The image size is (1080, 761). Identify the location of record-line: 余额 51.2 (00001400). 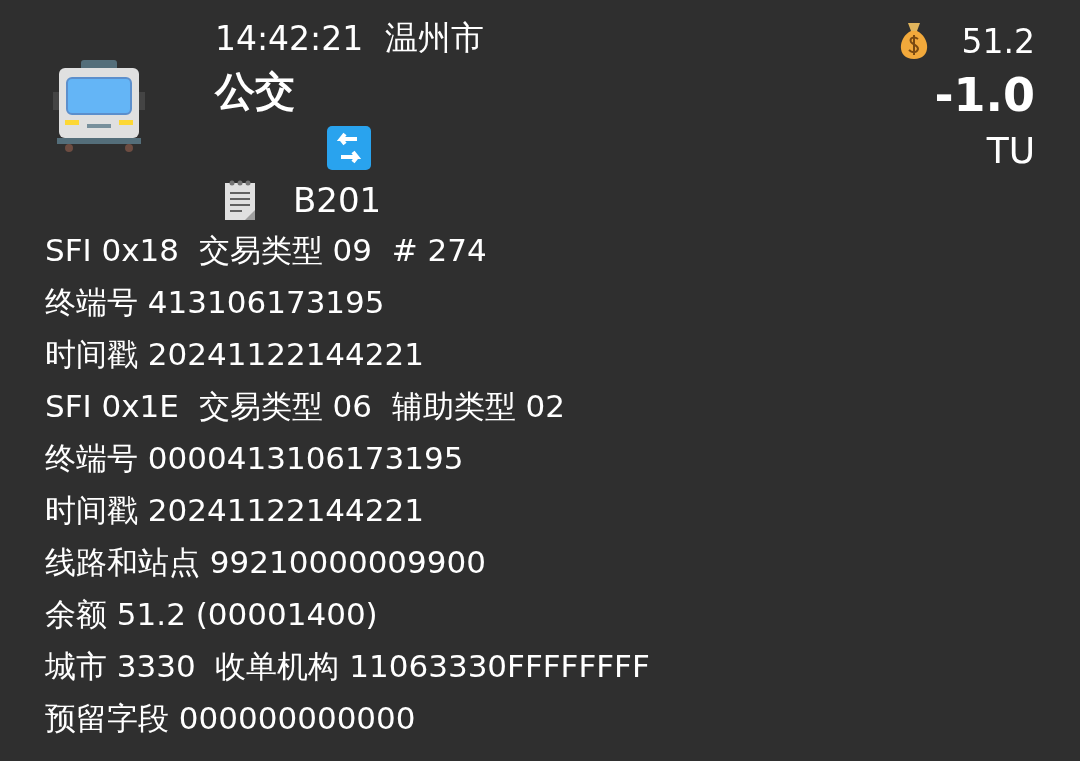
(212, 614).